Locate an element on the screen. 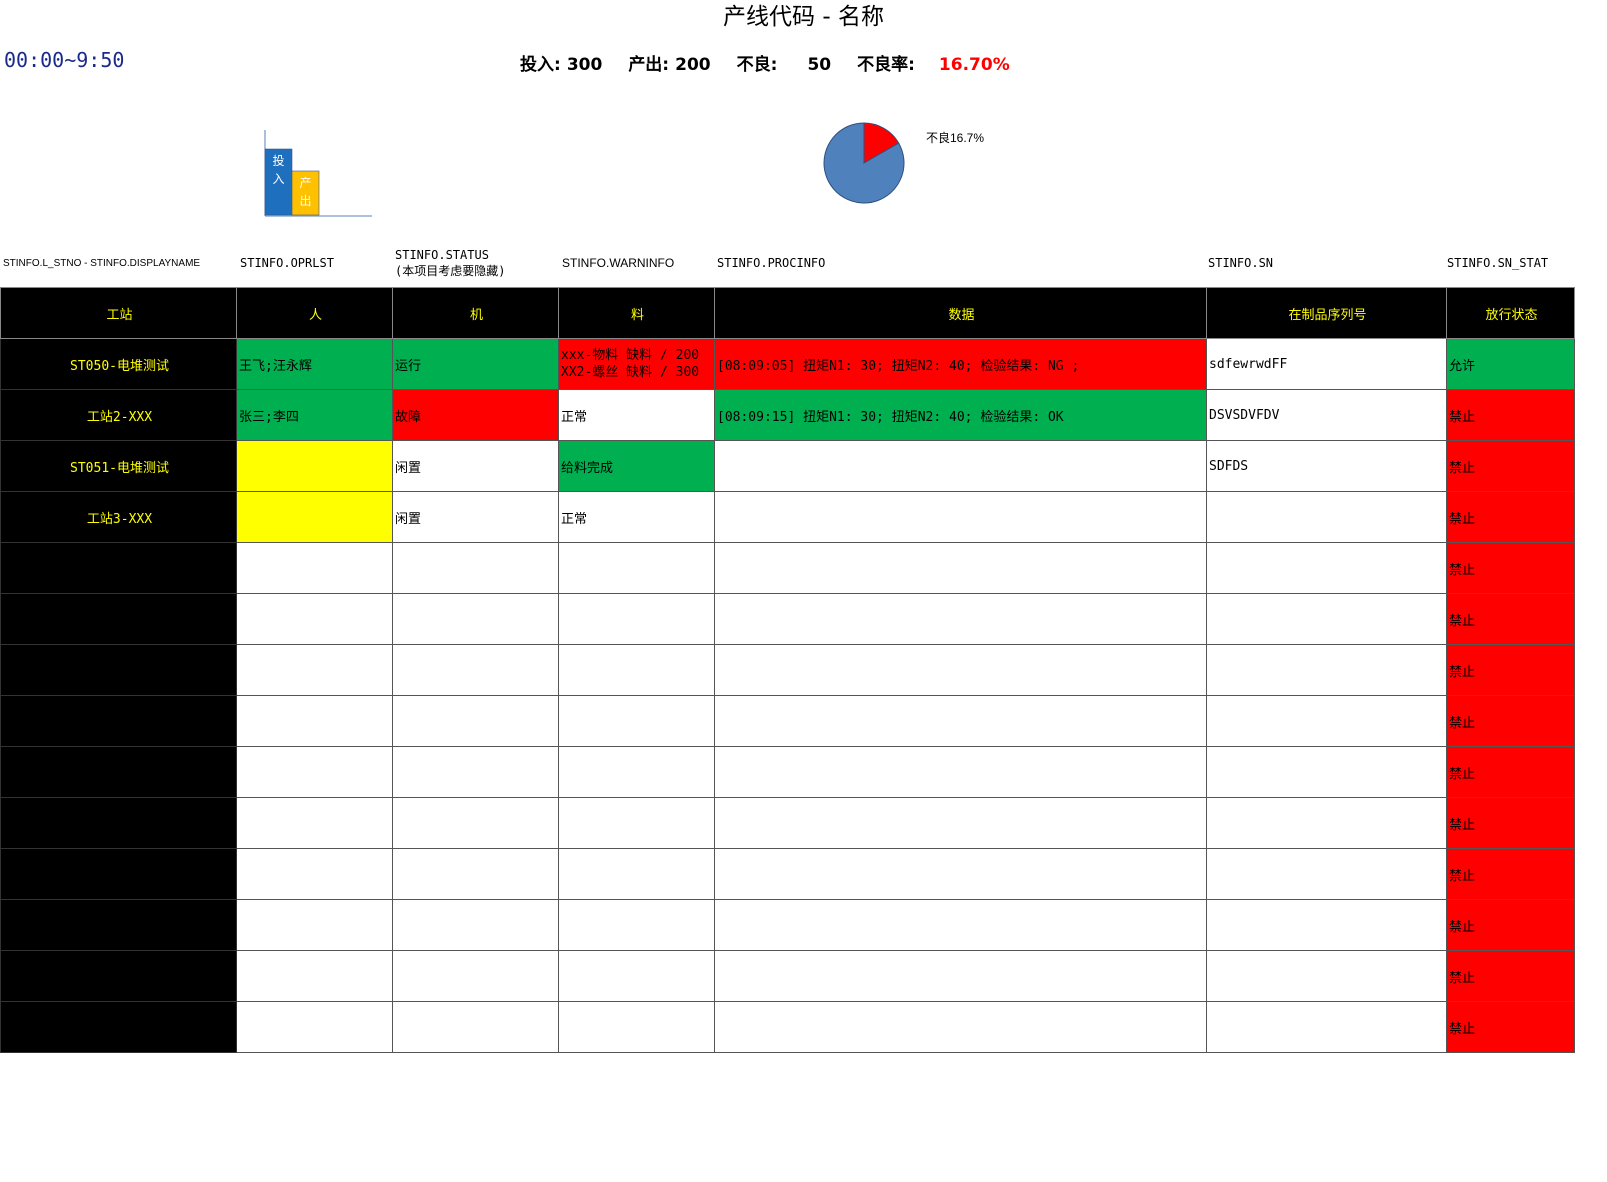 The height and width of the screenshot is (1182, 1607). input-label: 投入: is located at coordinates (540, 65).